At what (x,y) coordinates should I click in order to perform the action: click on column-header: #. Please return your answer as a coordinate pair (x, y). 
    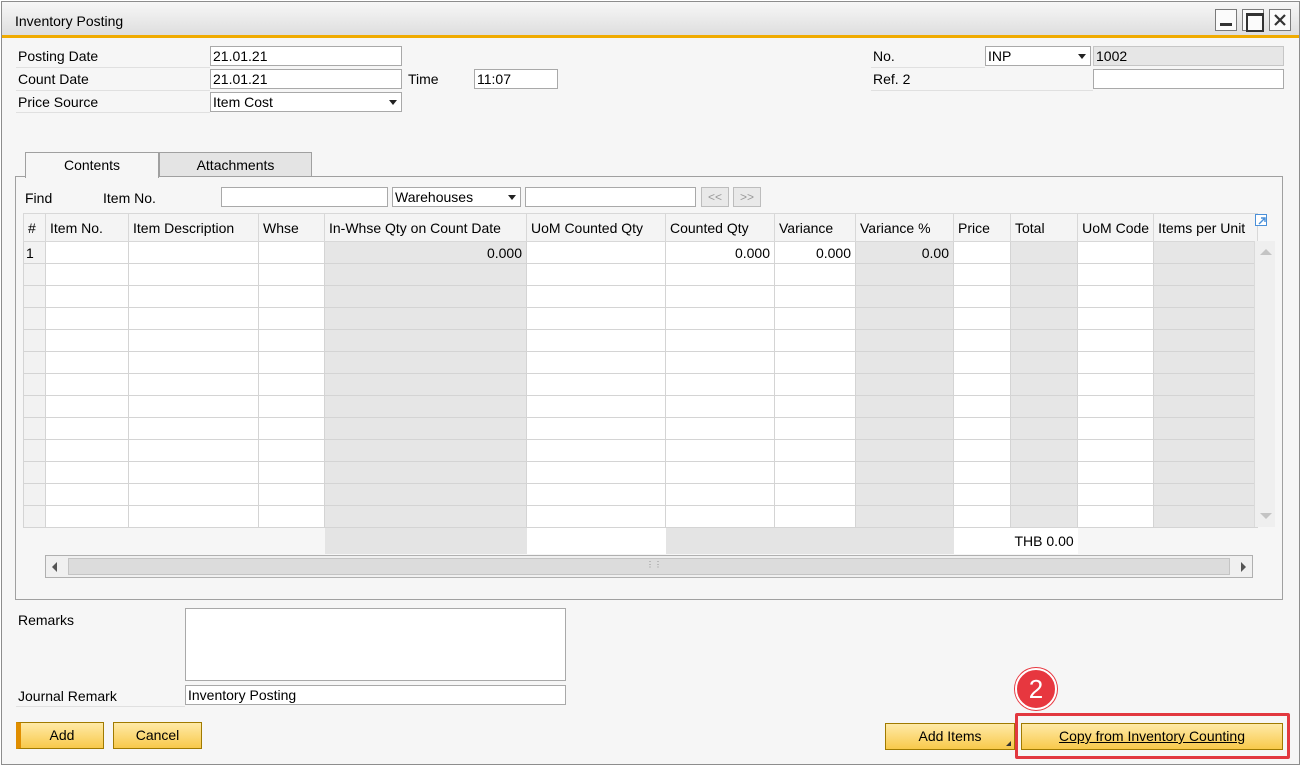
    Looking at the image, I should click on (34, 227).